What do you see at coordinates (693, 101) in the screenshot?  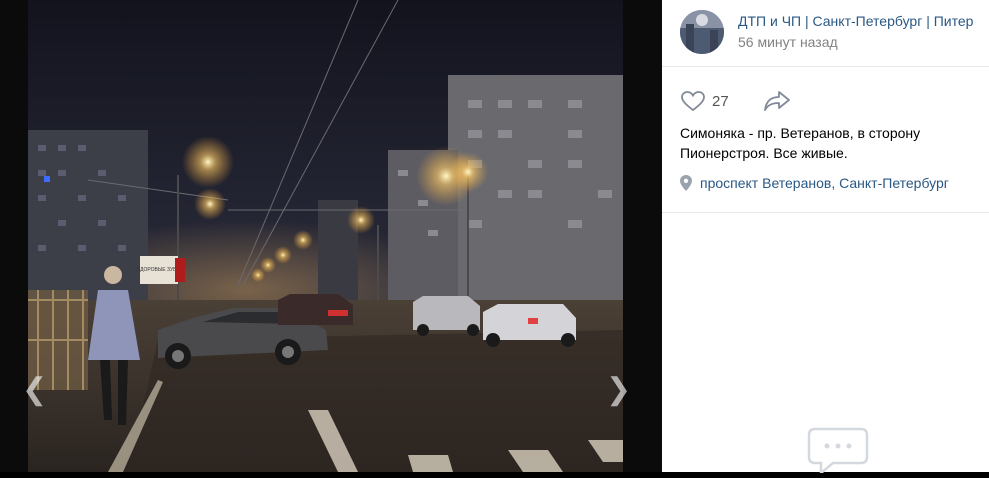 I see `heart-icon` at bounding box center [693, 101].